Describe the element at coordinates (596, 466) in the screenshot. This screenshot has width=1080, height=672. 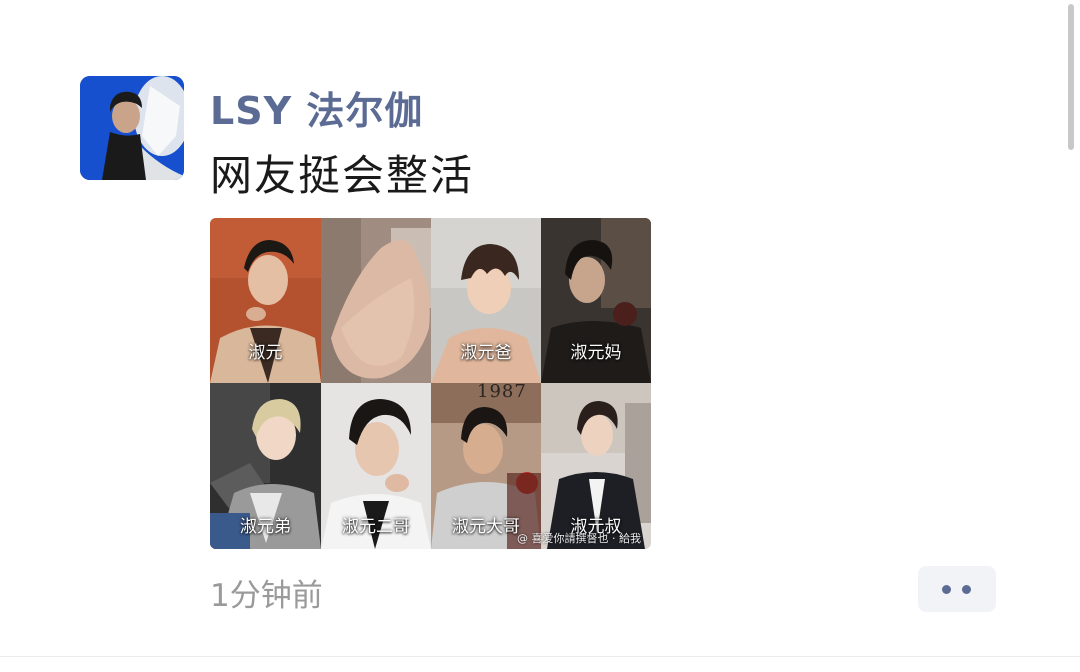
I see `grid-image-8: 淑元叔` at that location.